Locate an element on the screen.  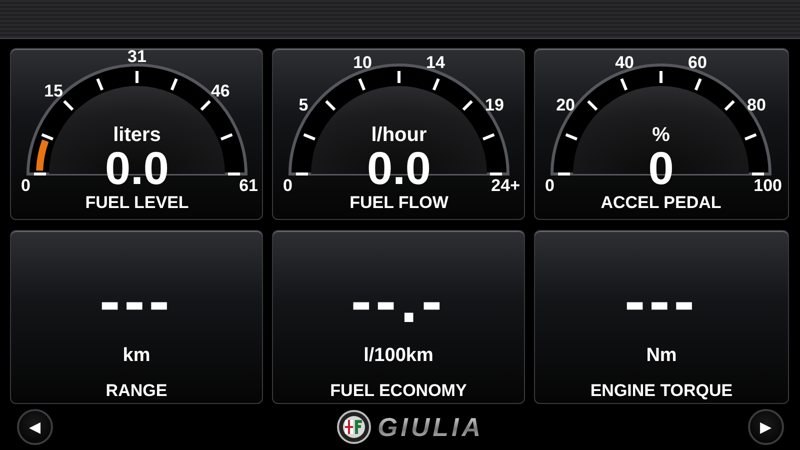
scale-label: 80 is located at coordinates (756, 105).